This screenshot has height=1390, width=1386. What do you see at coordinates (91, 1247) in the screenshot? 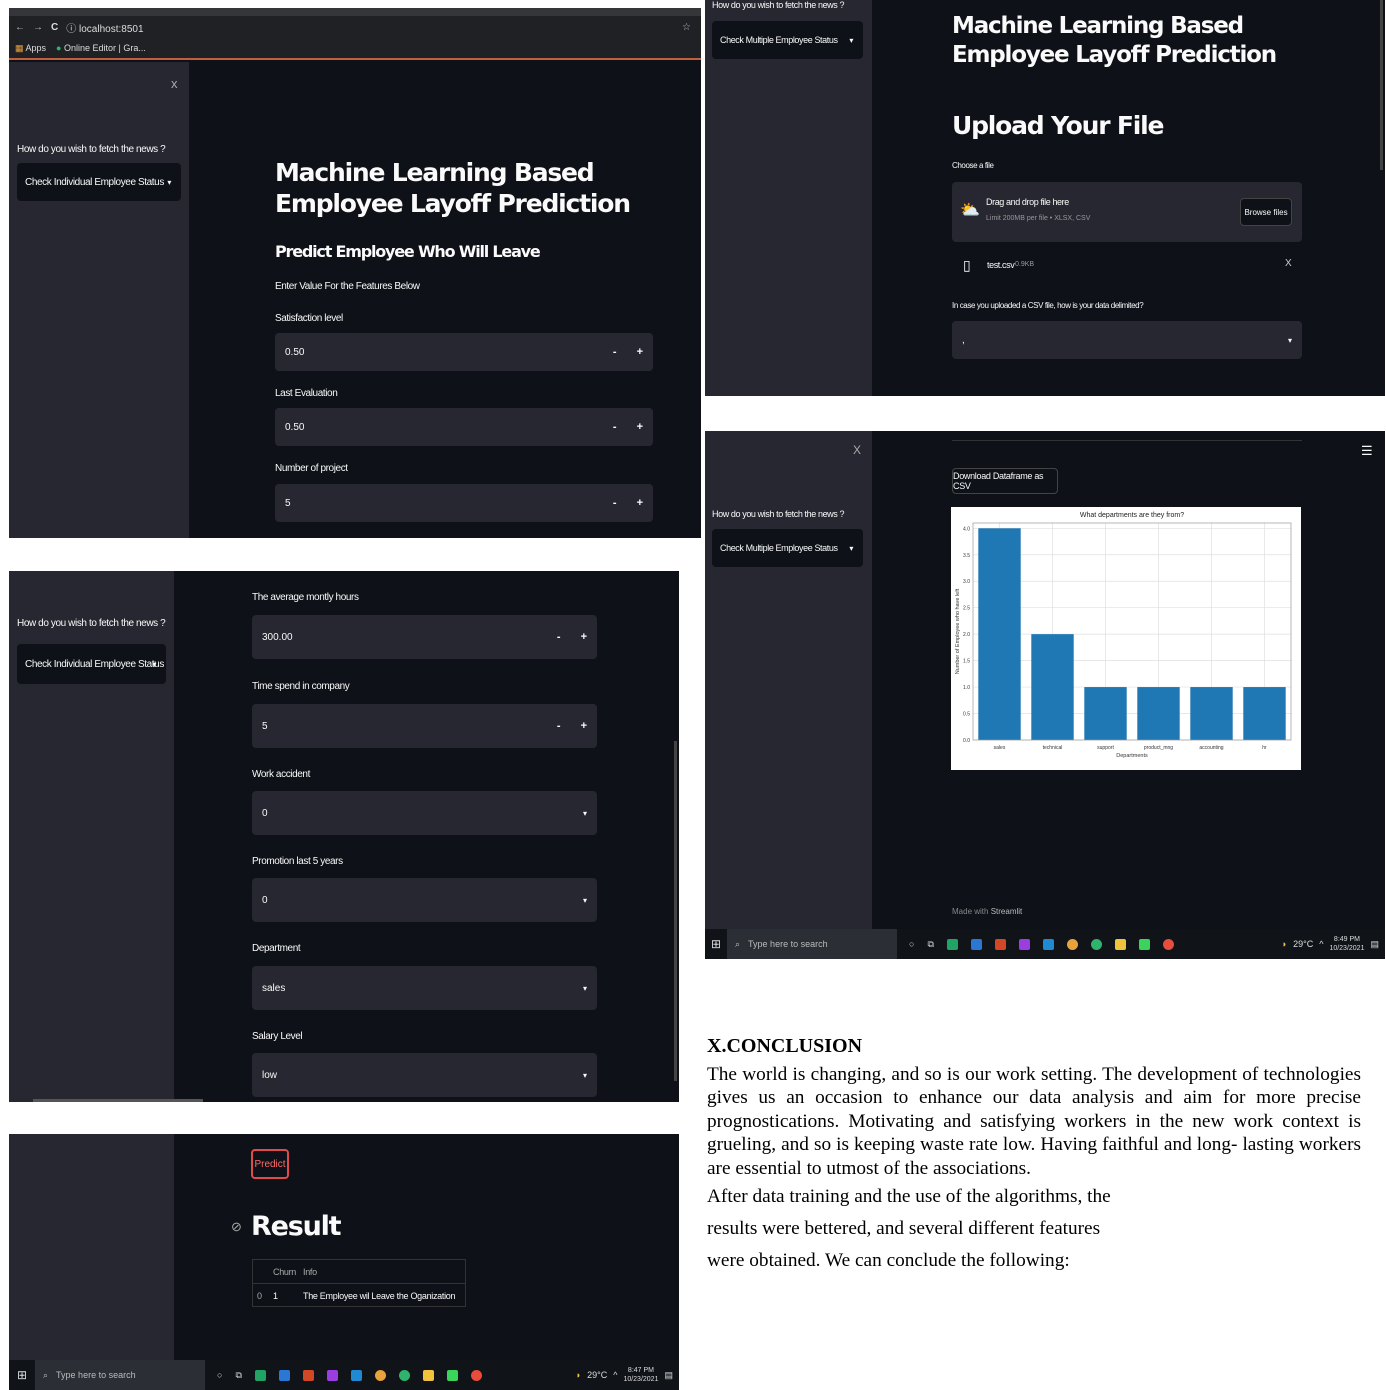
I see `sidebar` at bounding box center [91, 1247].